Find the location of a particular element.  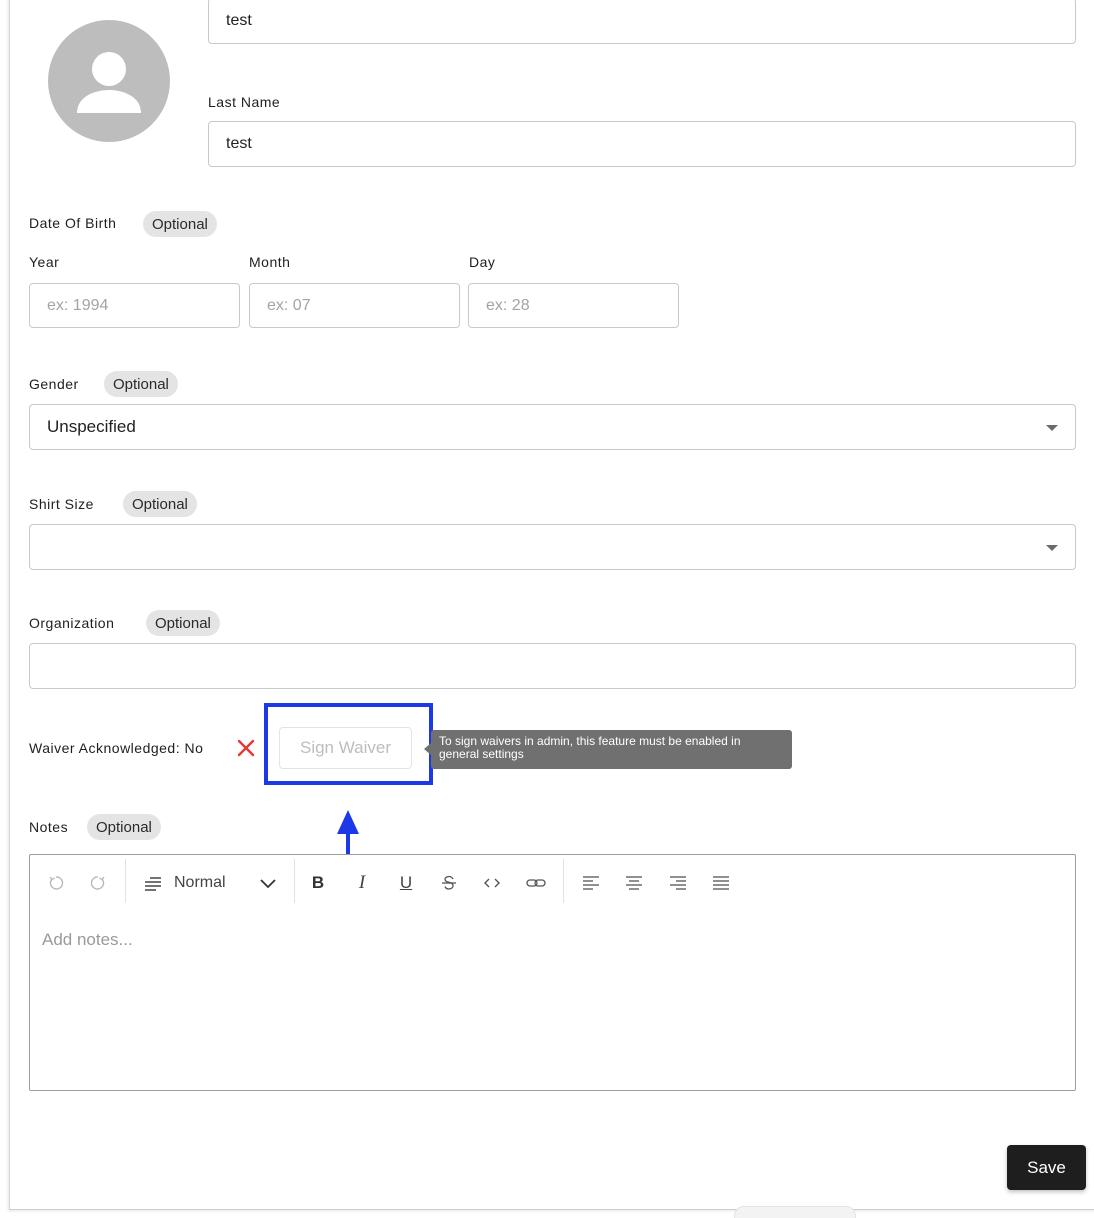

year-label: Year is located at coordinates (44, 262).